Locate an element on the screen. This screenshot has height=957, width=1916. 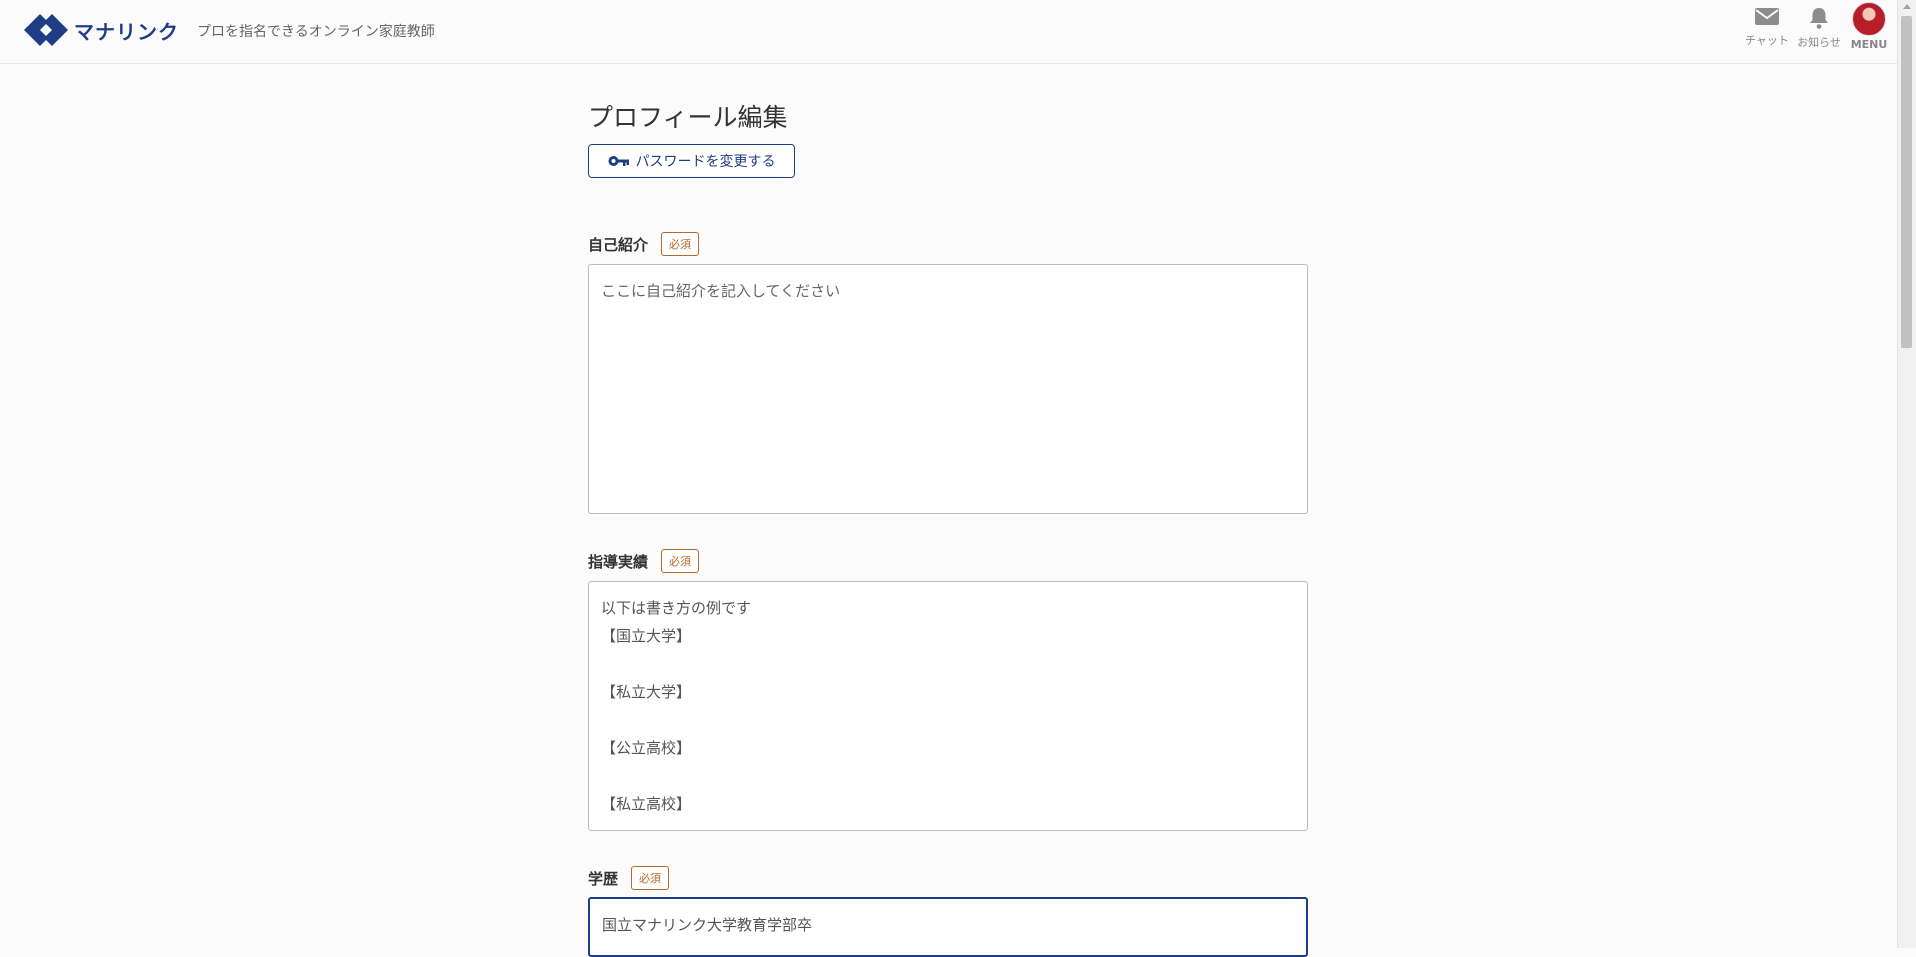
menu-label: MENU is located at coordinates (1869, 44).